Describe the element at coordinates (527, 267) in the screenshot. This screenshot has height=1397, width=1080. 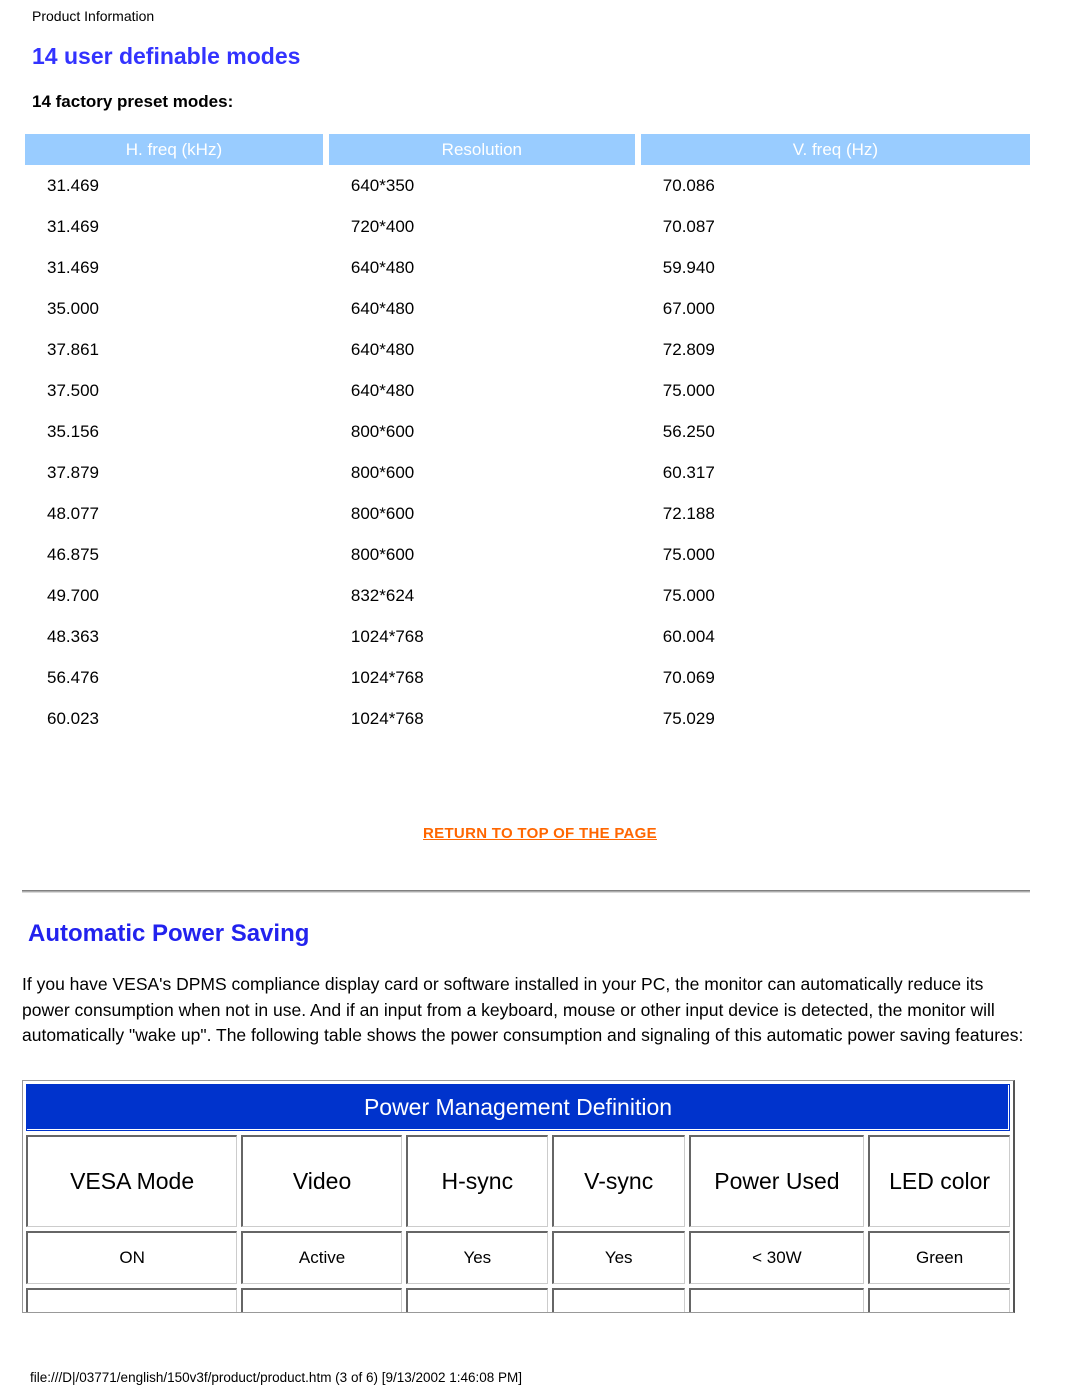
I see `table-row: 31.469 640*480 59.940` at that location.